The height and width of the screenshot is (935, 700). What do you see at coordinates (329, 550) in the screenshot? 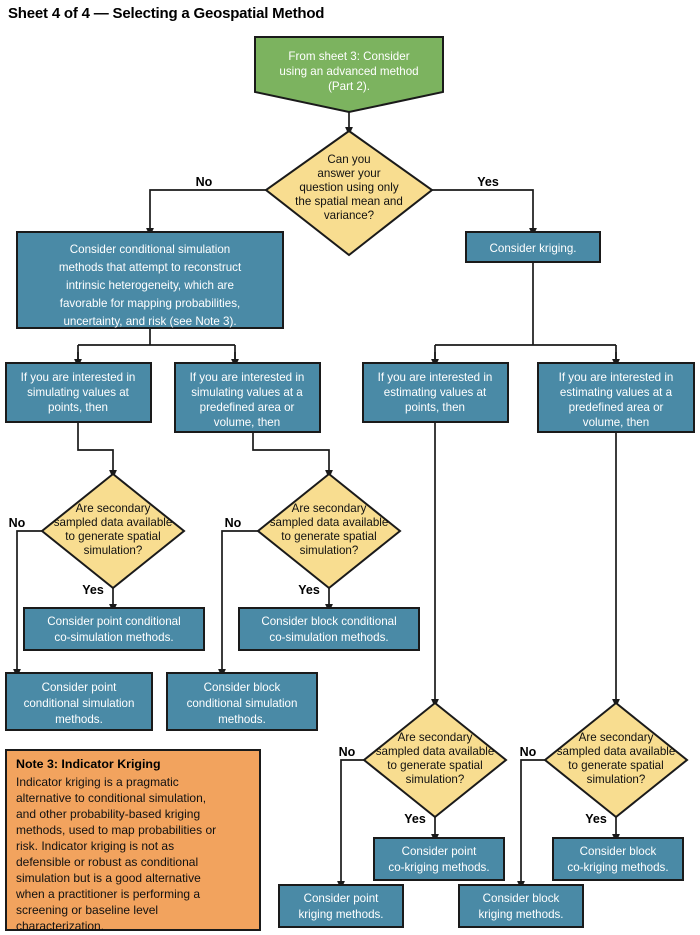
I see `d2-line-3: simulation?` at bounding box center [329, 550].